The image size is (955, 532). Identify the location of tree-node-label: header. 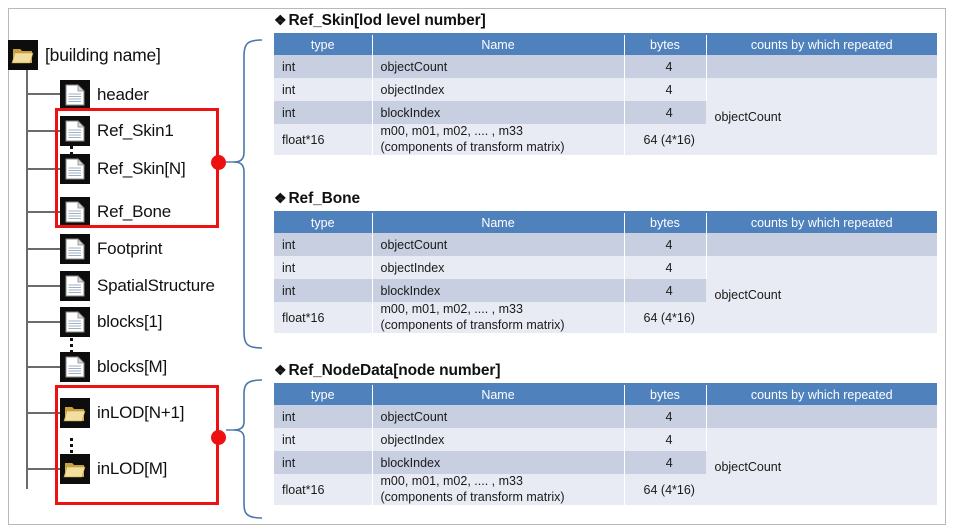
(123, 94).